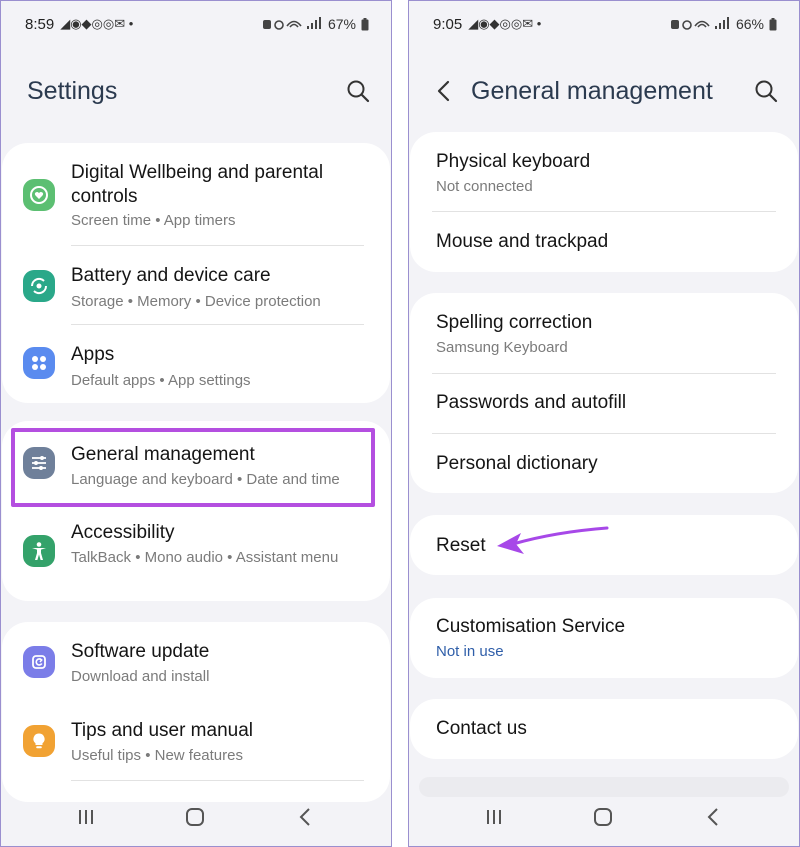 This screenshot has width=800, height=847. What do you see at coordinates (196, 91) in the screenshot?
I see `page-header: Settings` at bounding box center [196, 91].